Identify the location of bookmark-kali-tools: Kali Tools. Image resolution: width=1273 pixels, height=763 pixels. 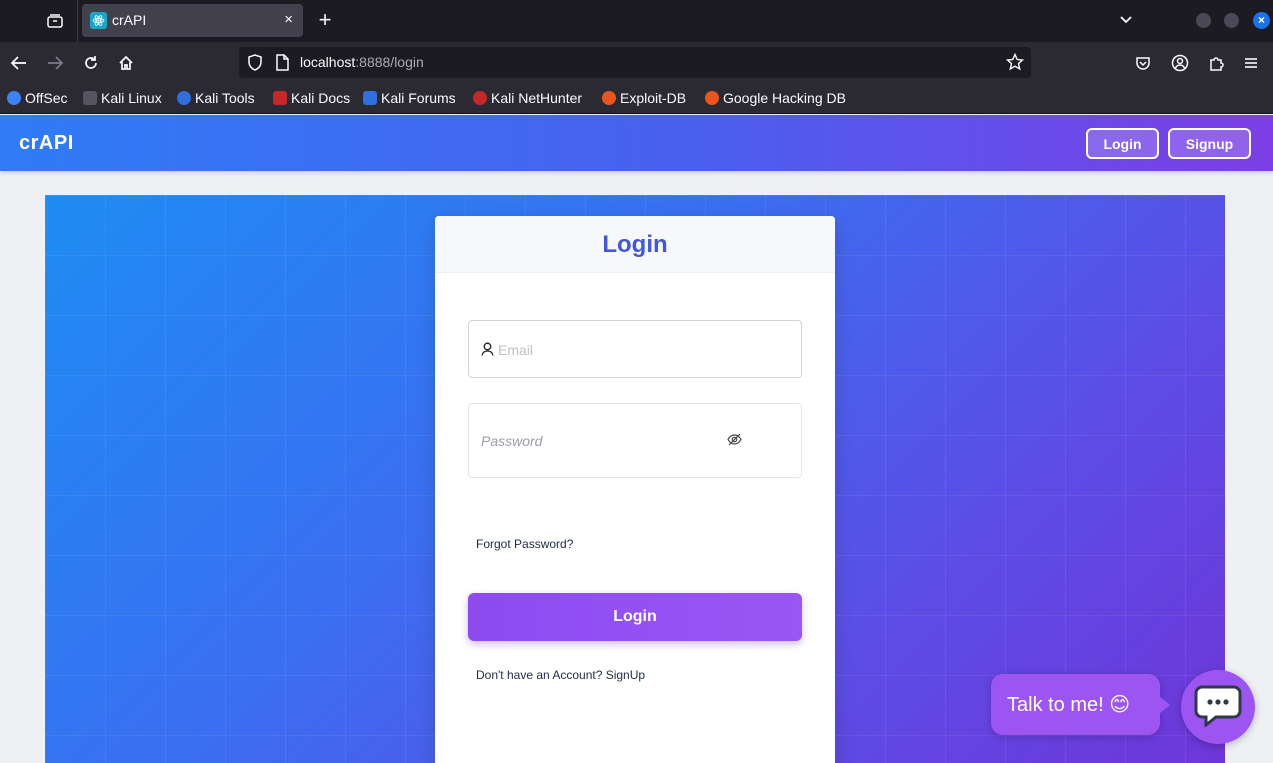
(216, 98).